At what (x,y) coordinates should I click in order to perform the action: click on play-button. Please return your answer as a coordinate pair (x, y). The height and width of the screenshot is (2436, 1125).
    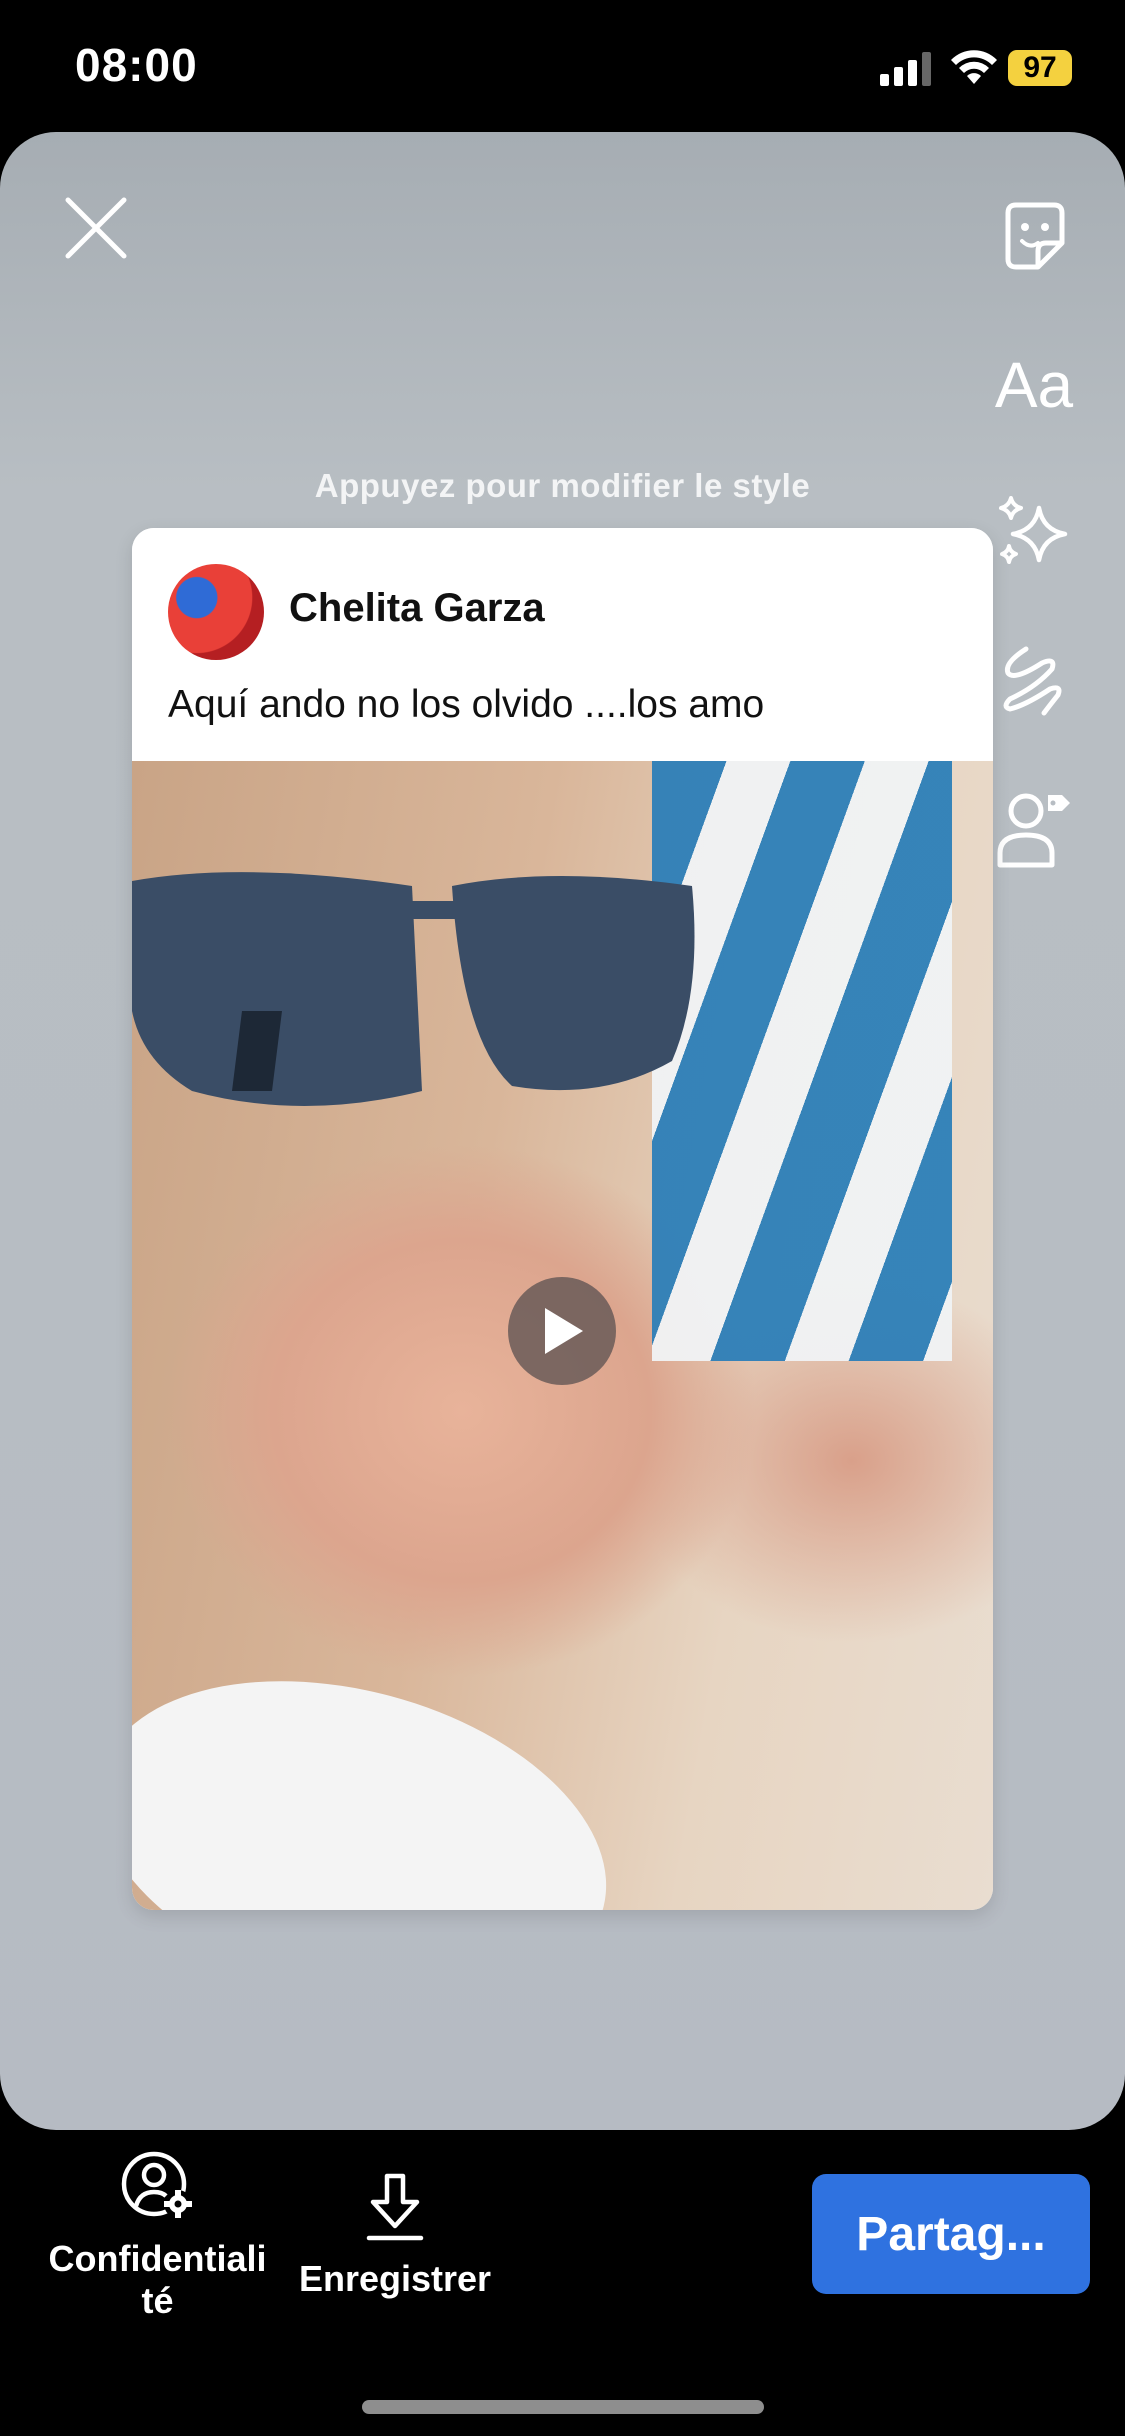
    Looking at the image, I should click on (562, 1331).